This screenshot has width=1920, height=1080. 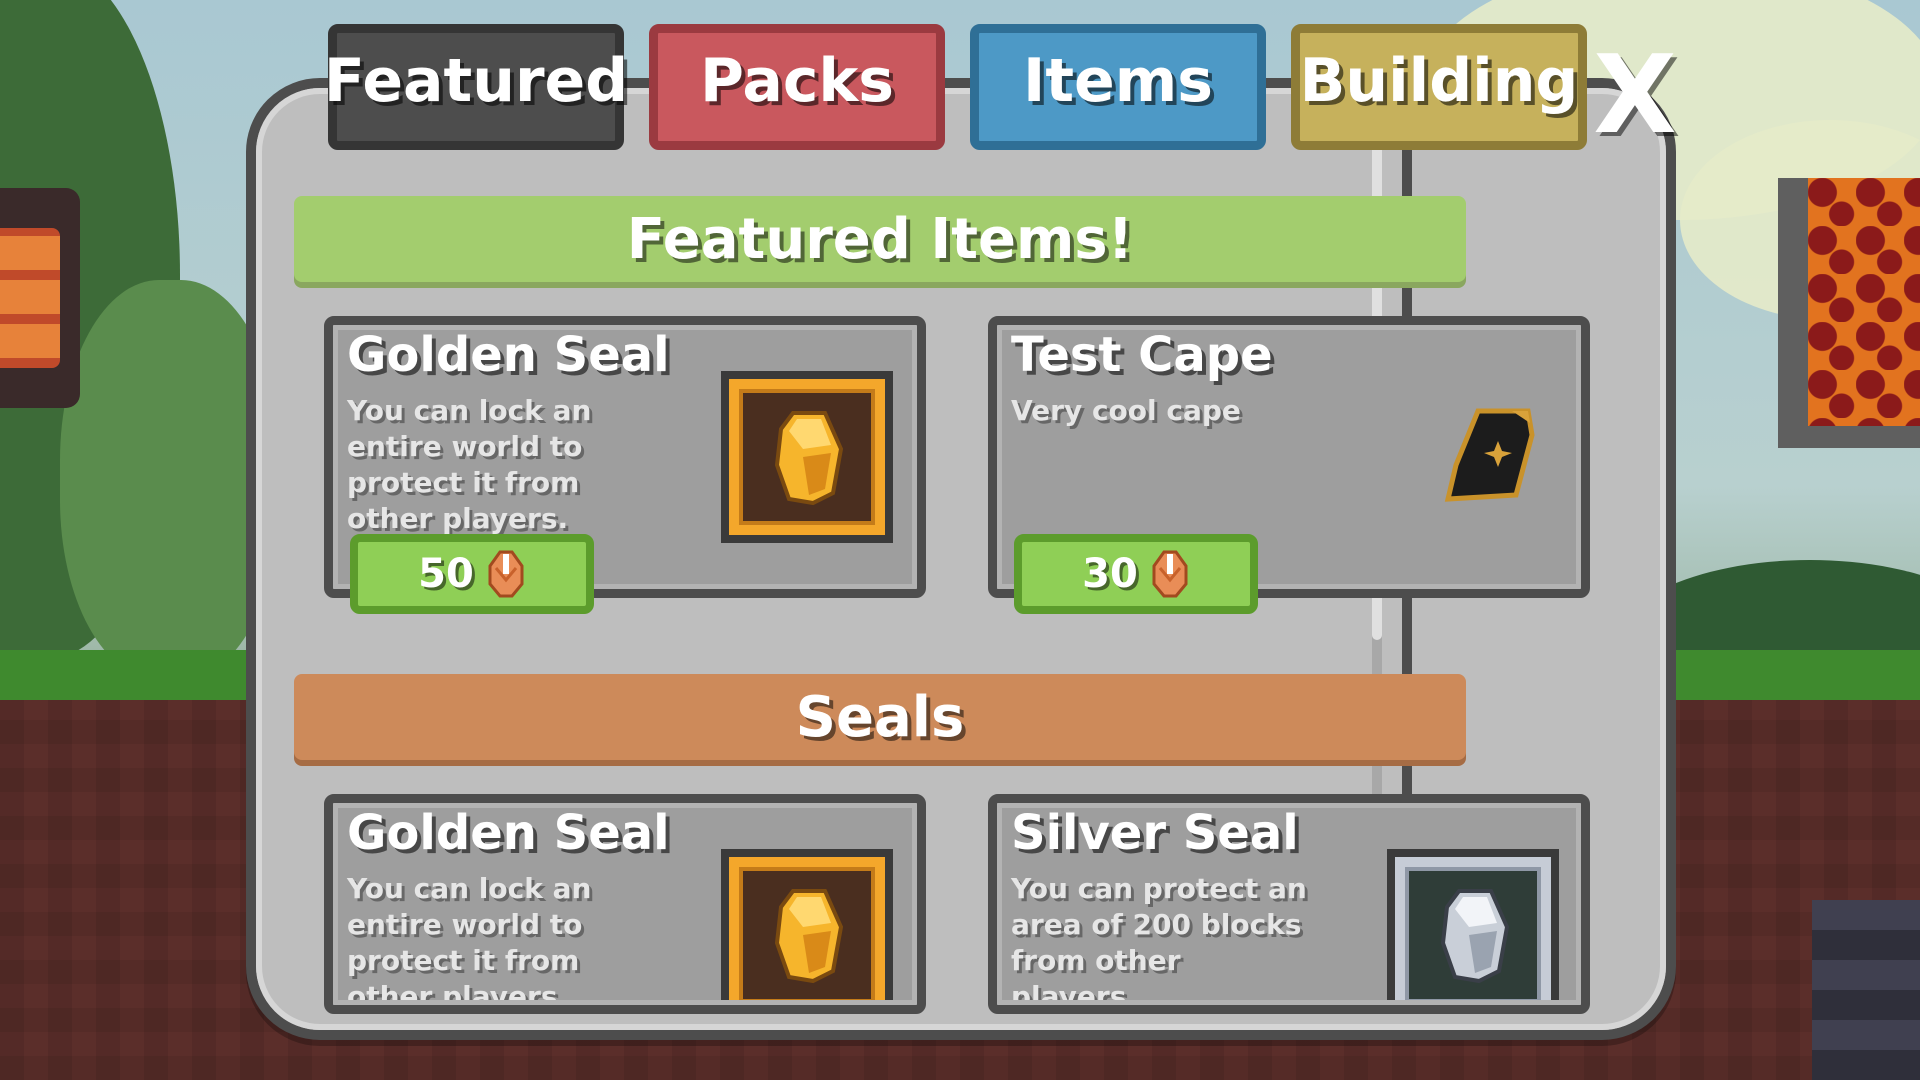 What do you see at coordinates (880, 239) in the screenshot?
I see `featured-items-banner: Featured Items!` at bounding box center [880, 239].